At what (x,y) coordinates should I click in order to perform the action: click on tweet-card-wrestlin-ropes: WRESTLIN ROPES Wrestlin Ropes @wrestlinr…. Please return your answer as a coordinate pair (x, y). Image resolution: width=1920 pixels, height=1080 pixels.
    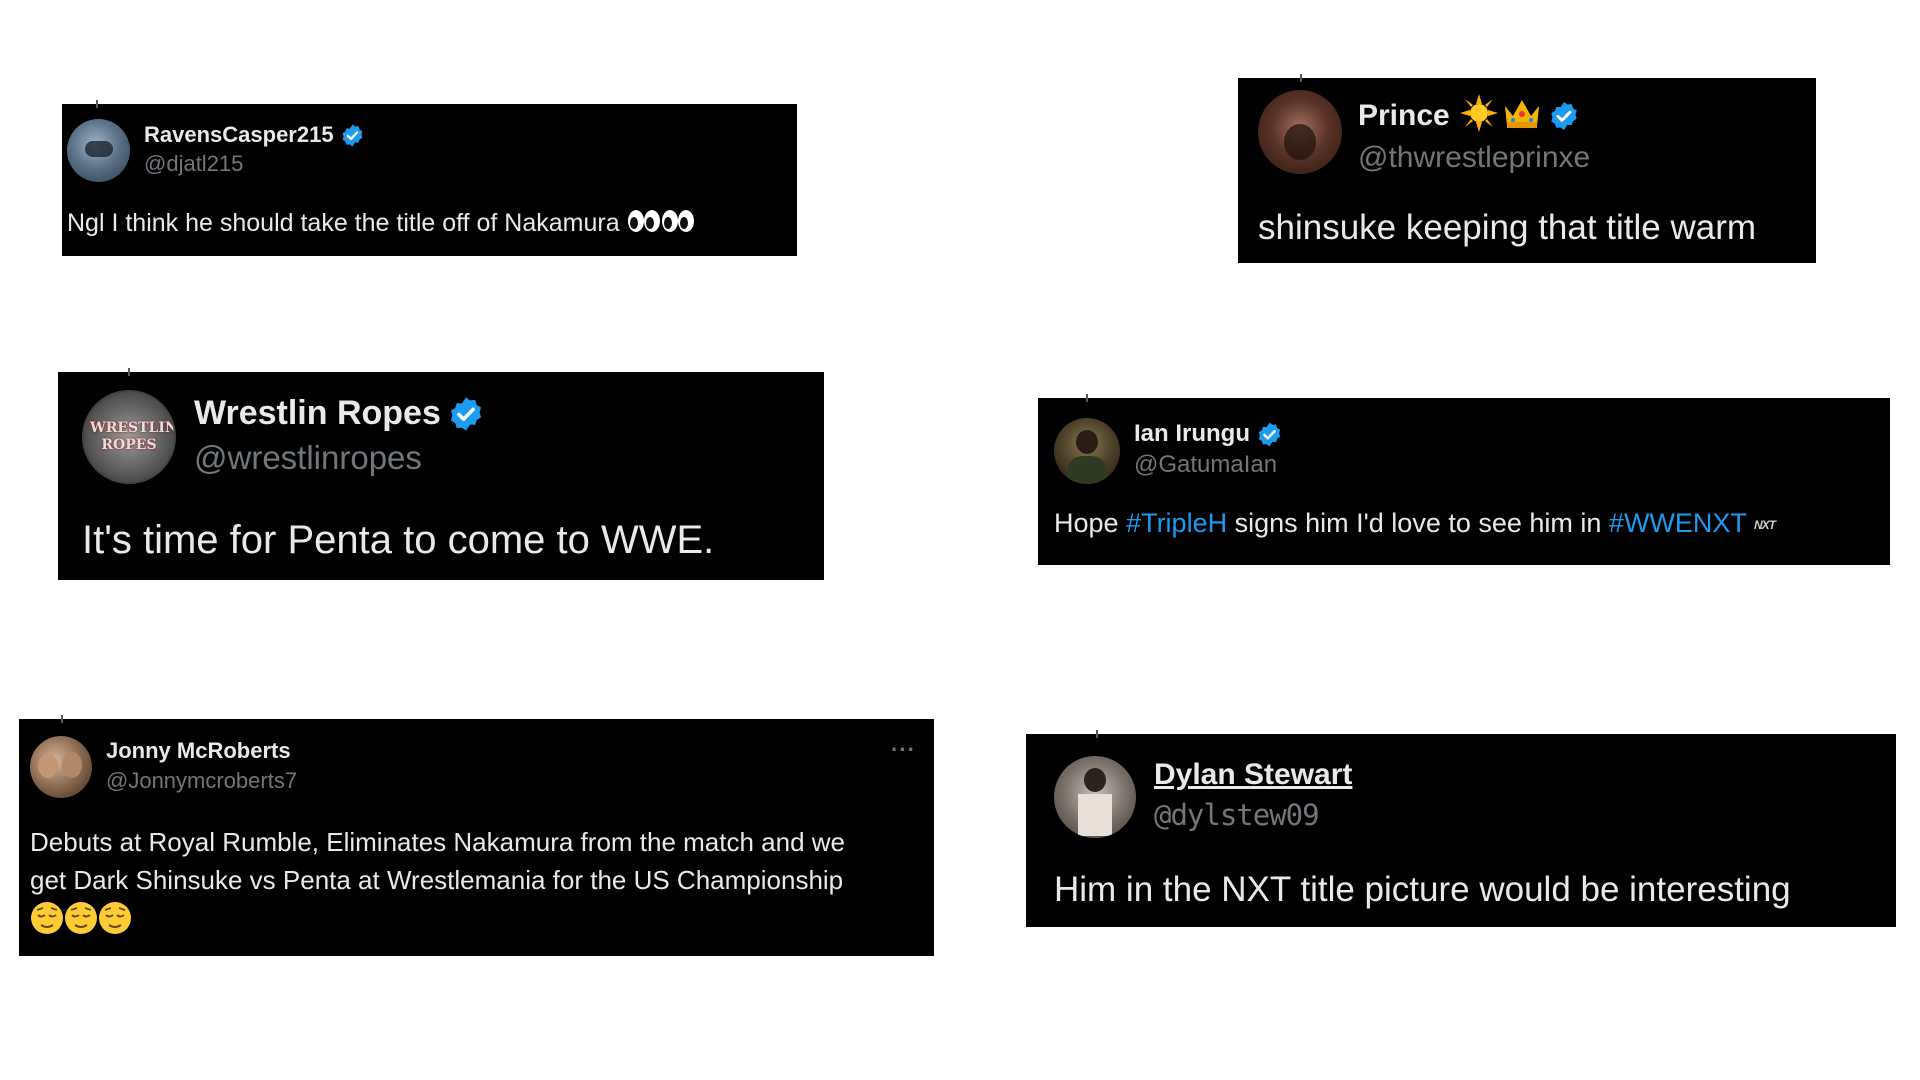
    Looking at the image, I should click on (441, 474).